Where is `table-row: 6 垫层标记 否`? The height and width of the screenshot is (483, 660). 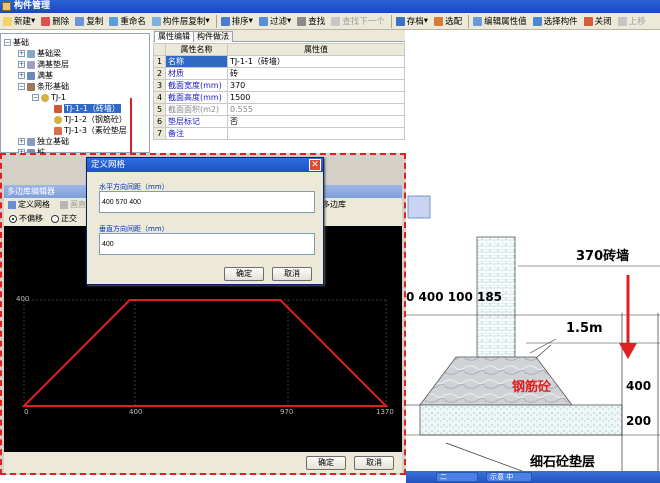
table-row: 6 垫层标记 否 is located at coordinates (279, 121).